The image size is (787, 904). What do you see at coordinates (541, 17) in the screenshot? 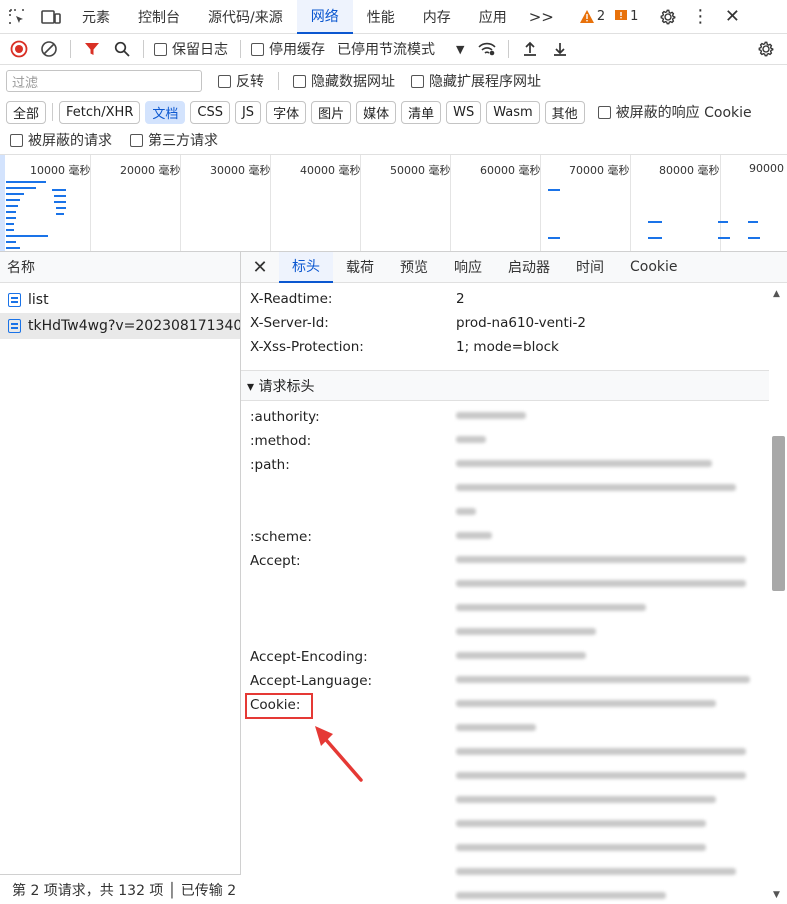
I see `more-tabs-button: >>` at bounding box center [541, 17].